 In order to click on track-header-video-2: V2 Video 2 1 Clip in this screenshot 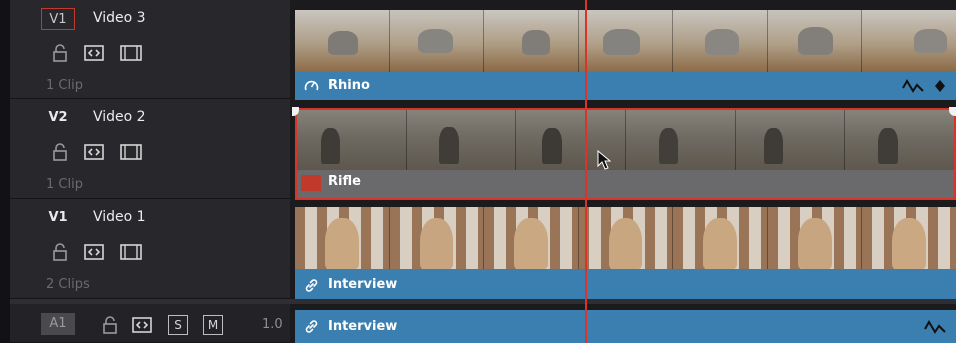, I will do `click(150, 149)`.